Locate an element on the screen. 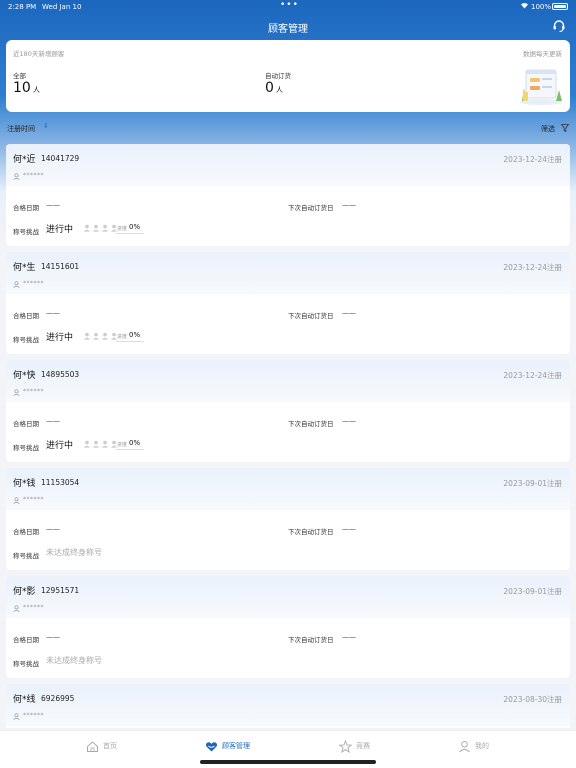 This screenshot has height=768, width=576. tab-label: 顾客管理 is located at coordinates (236, 746).